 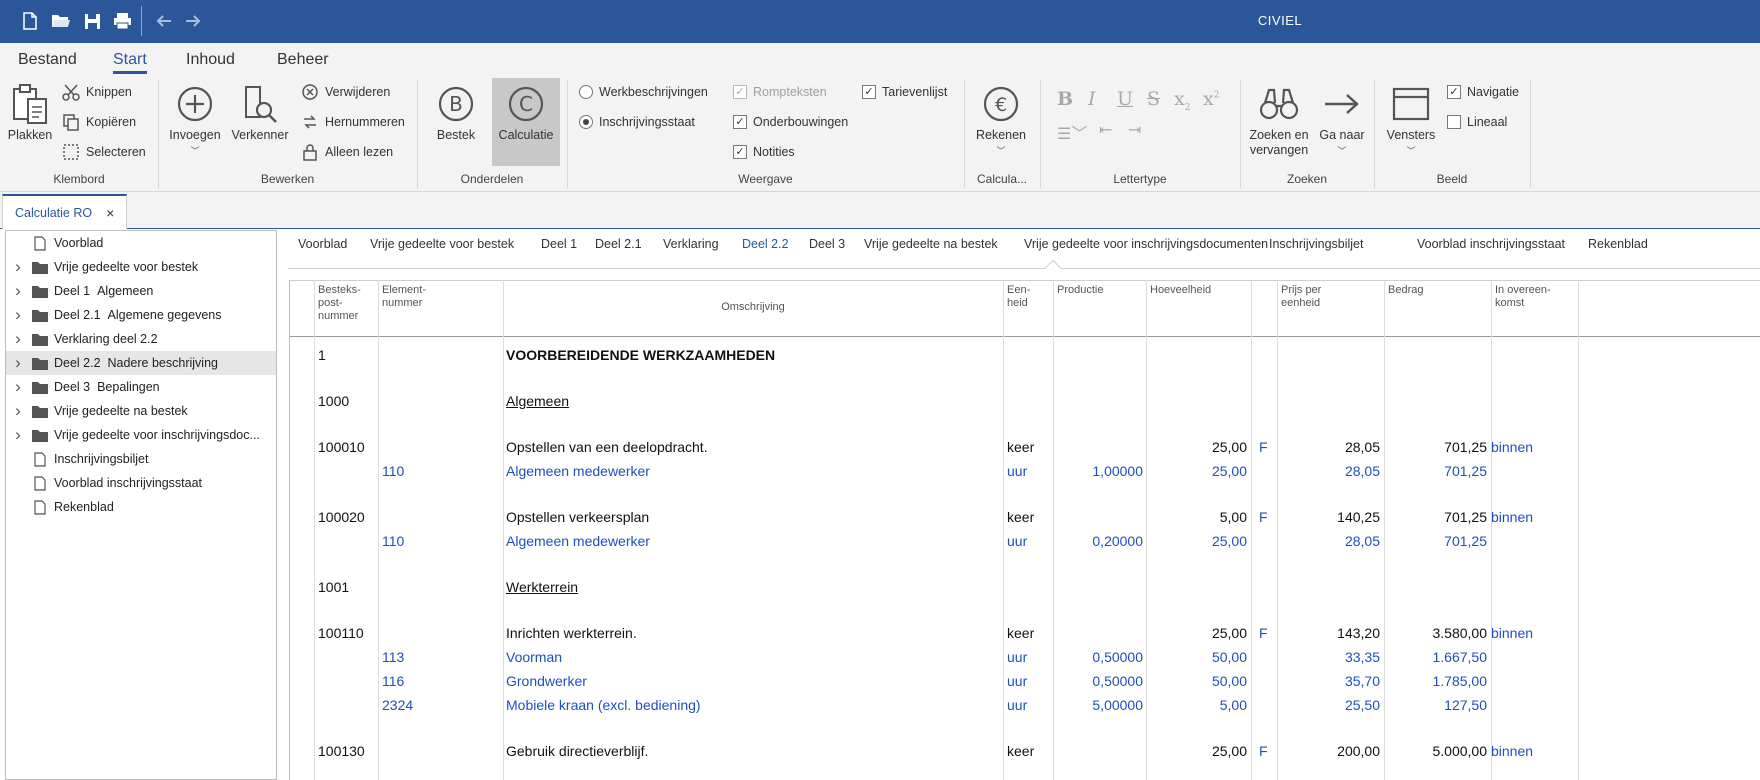 I want to click on tree-item: Inschrijvingsbiljet, so click(x=141, y=459).